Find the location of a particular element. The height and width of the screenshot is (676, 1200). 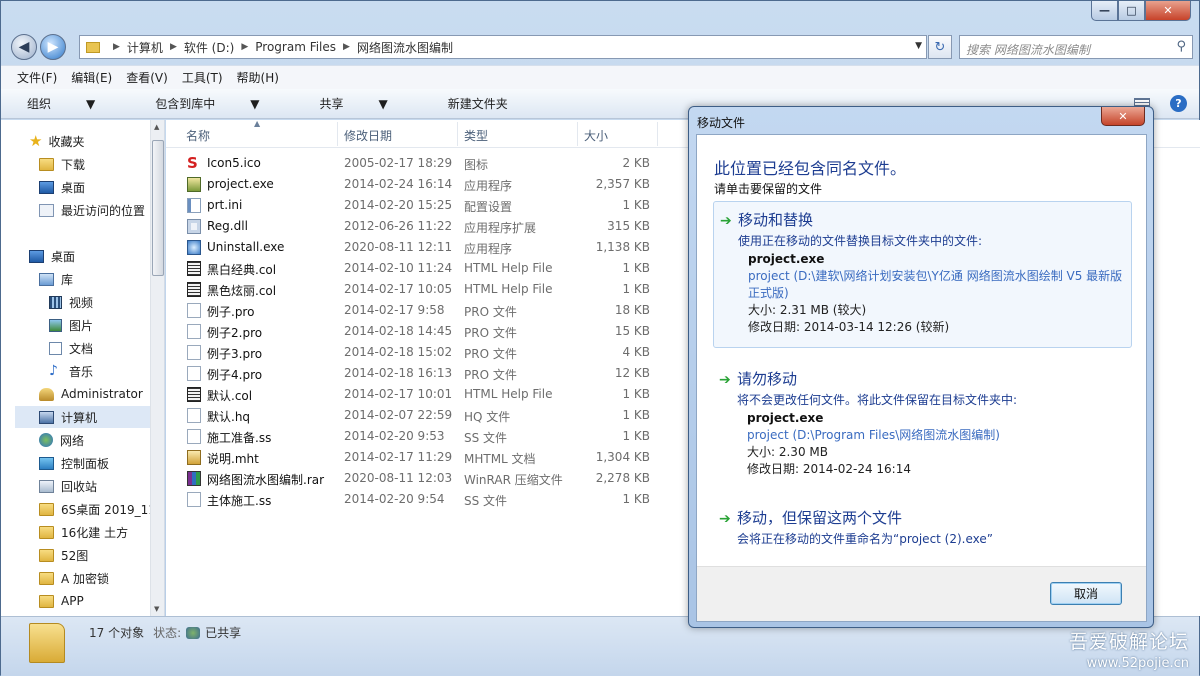

organize-button: 组织 ▼ is located at coordinates (76, 103).